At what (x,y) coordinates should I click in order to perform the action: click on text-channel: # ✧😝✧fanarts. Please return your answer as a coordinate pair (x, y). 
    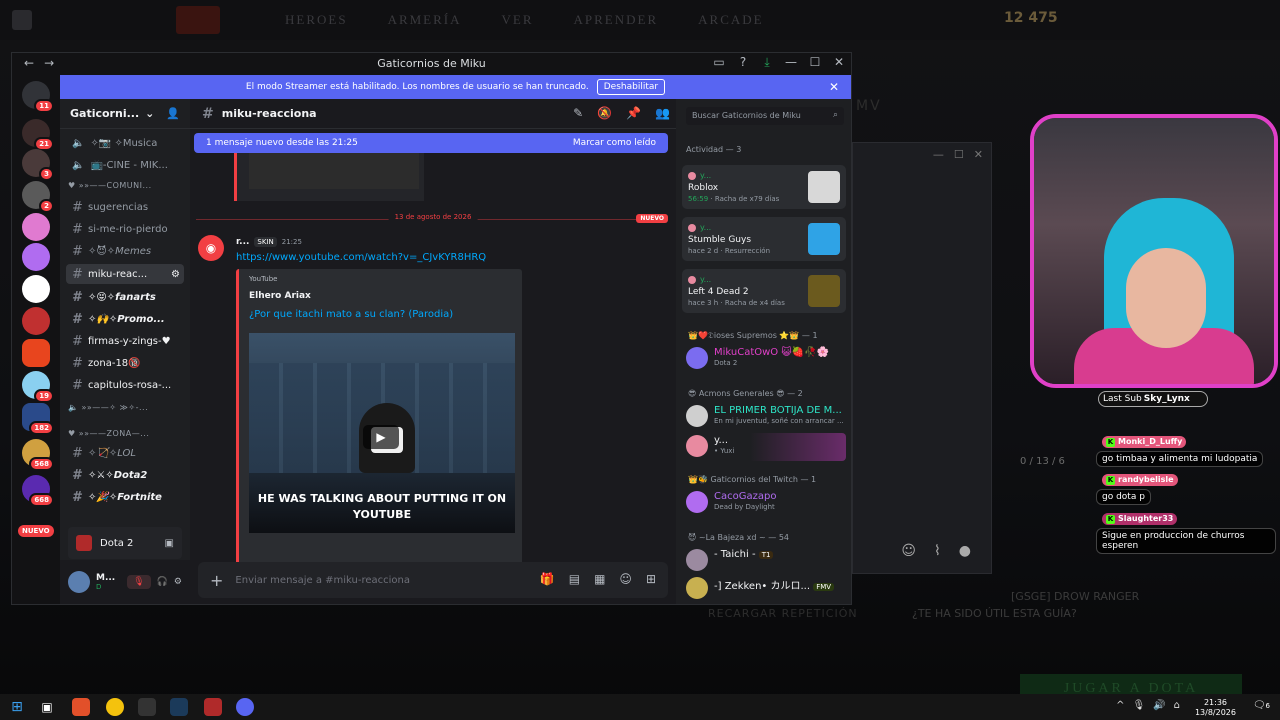
    Looking at the image, I should click on (125, 297).